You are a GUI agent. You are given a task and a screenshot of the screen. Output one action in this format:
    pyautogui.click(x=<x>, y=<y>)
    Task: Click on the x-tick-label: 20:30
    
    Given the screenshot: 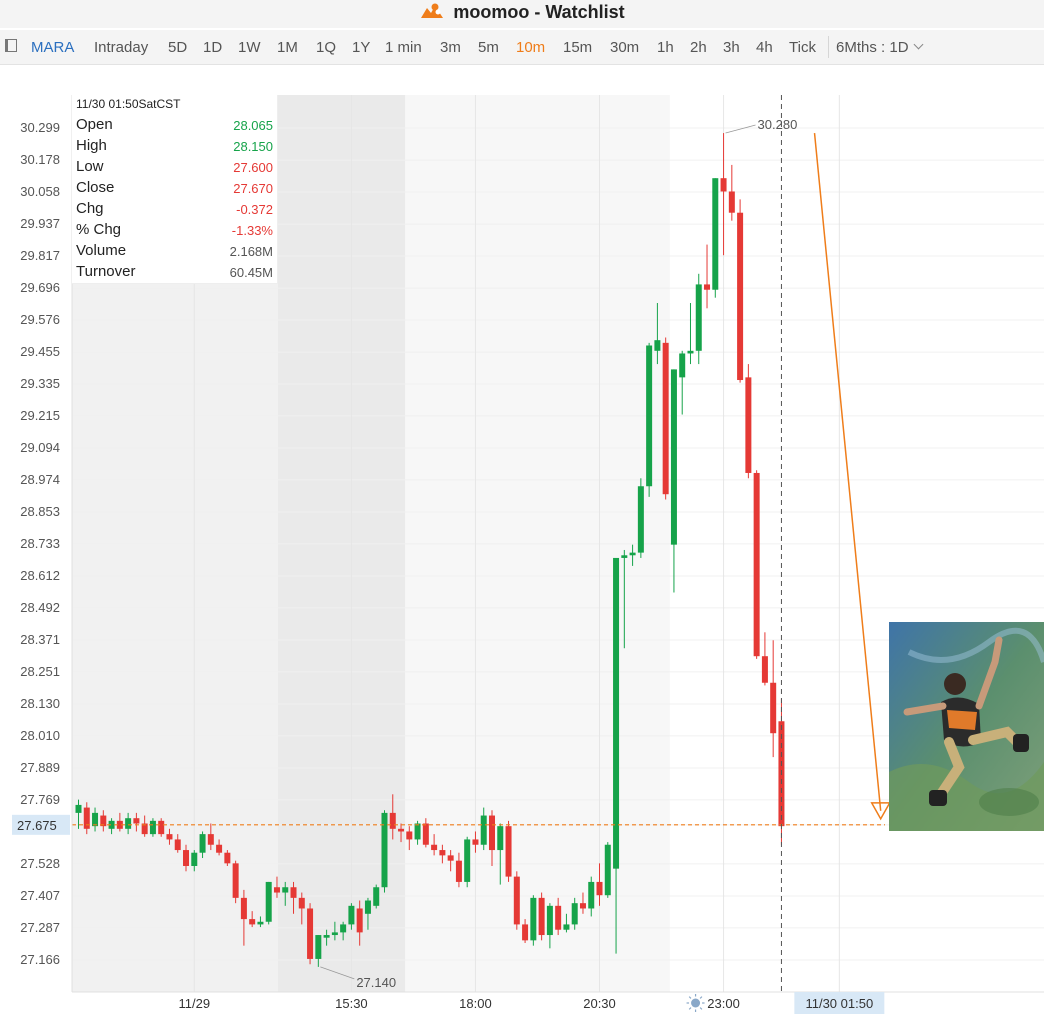 What is the action you would take?
    pyautogui.click(x=599, y=1003)
    